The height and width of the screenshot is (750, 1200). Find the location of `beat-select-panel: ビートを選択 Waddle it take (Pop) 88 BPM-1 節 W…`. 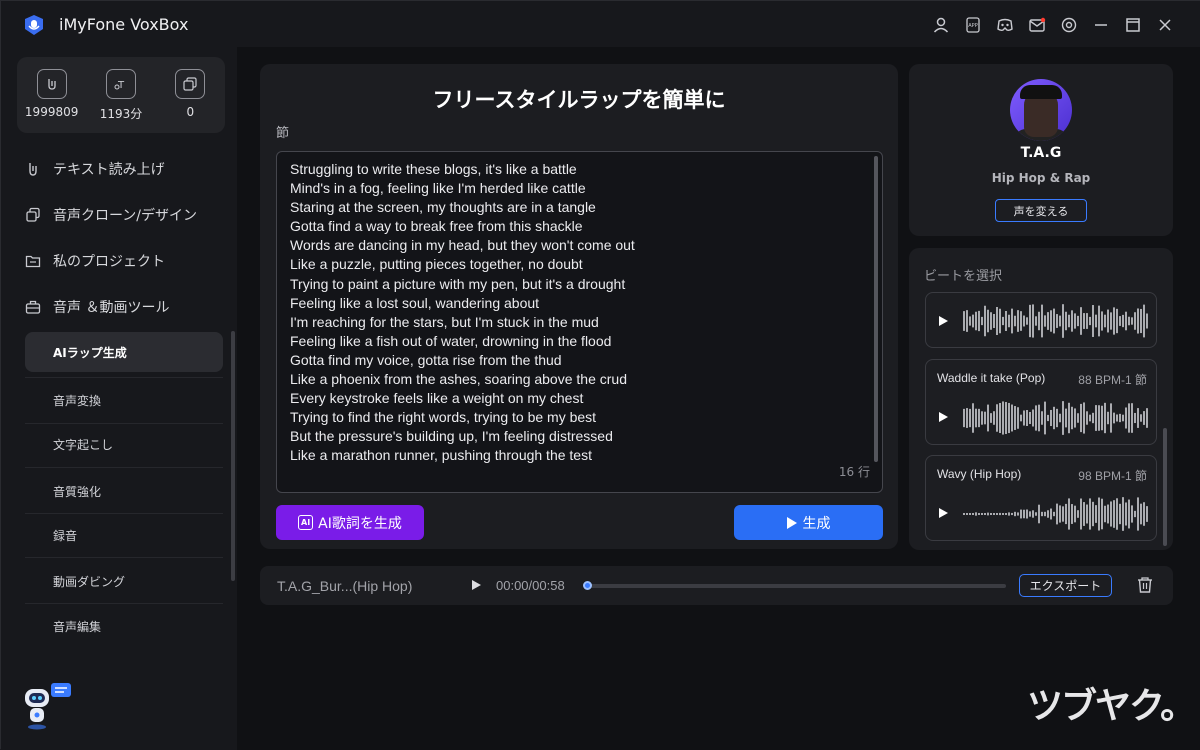

beat-select-panel: ビートを選択 Waddle it take (Pop) 88 BPM-1 節 W… is located at coordinates (1041, 399).